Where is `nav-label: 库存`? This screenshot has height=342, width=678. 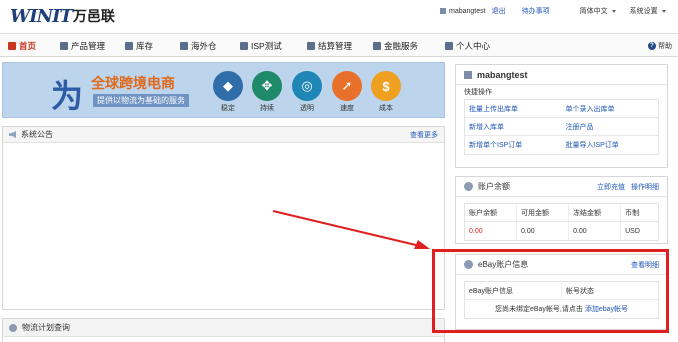 nav-label: 库存 is located at coordinates (145, 46).